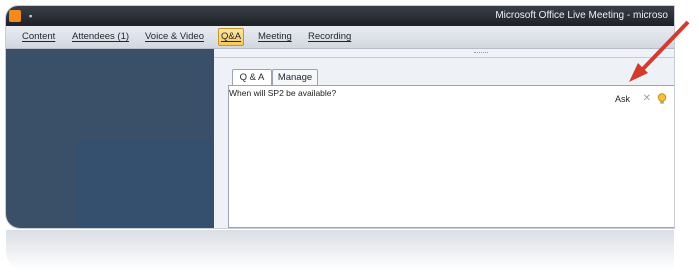 The width and height of the screenshot is (699, 279). Describe the element at coordinates (231, 37) in the screenshot. I see `menu-item-qa: Q&A` at that location.